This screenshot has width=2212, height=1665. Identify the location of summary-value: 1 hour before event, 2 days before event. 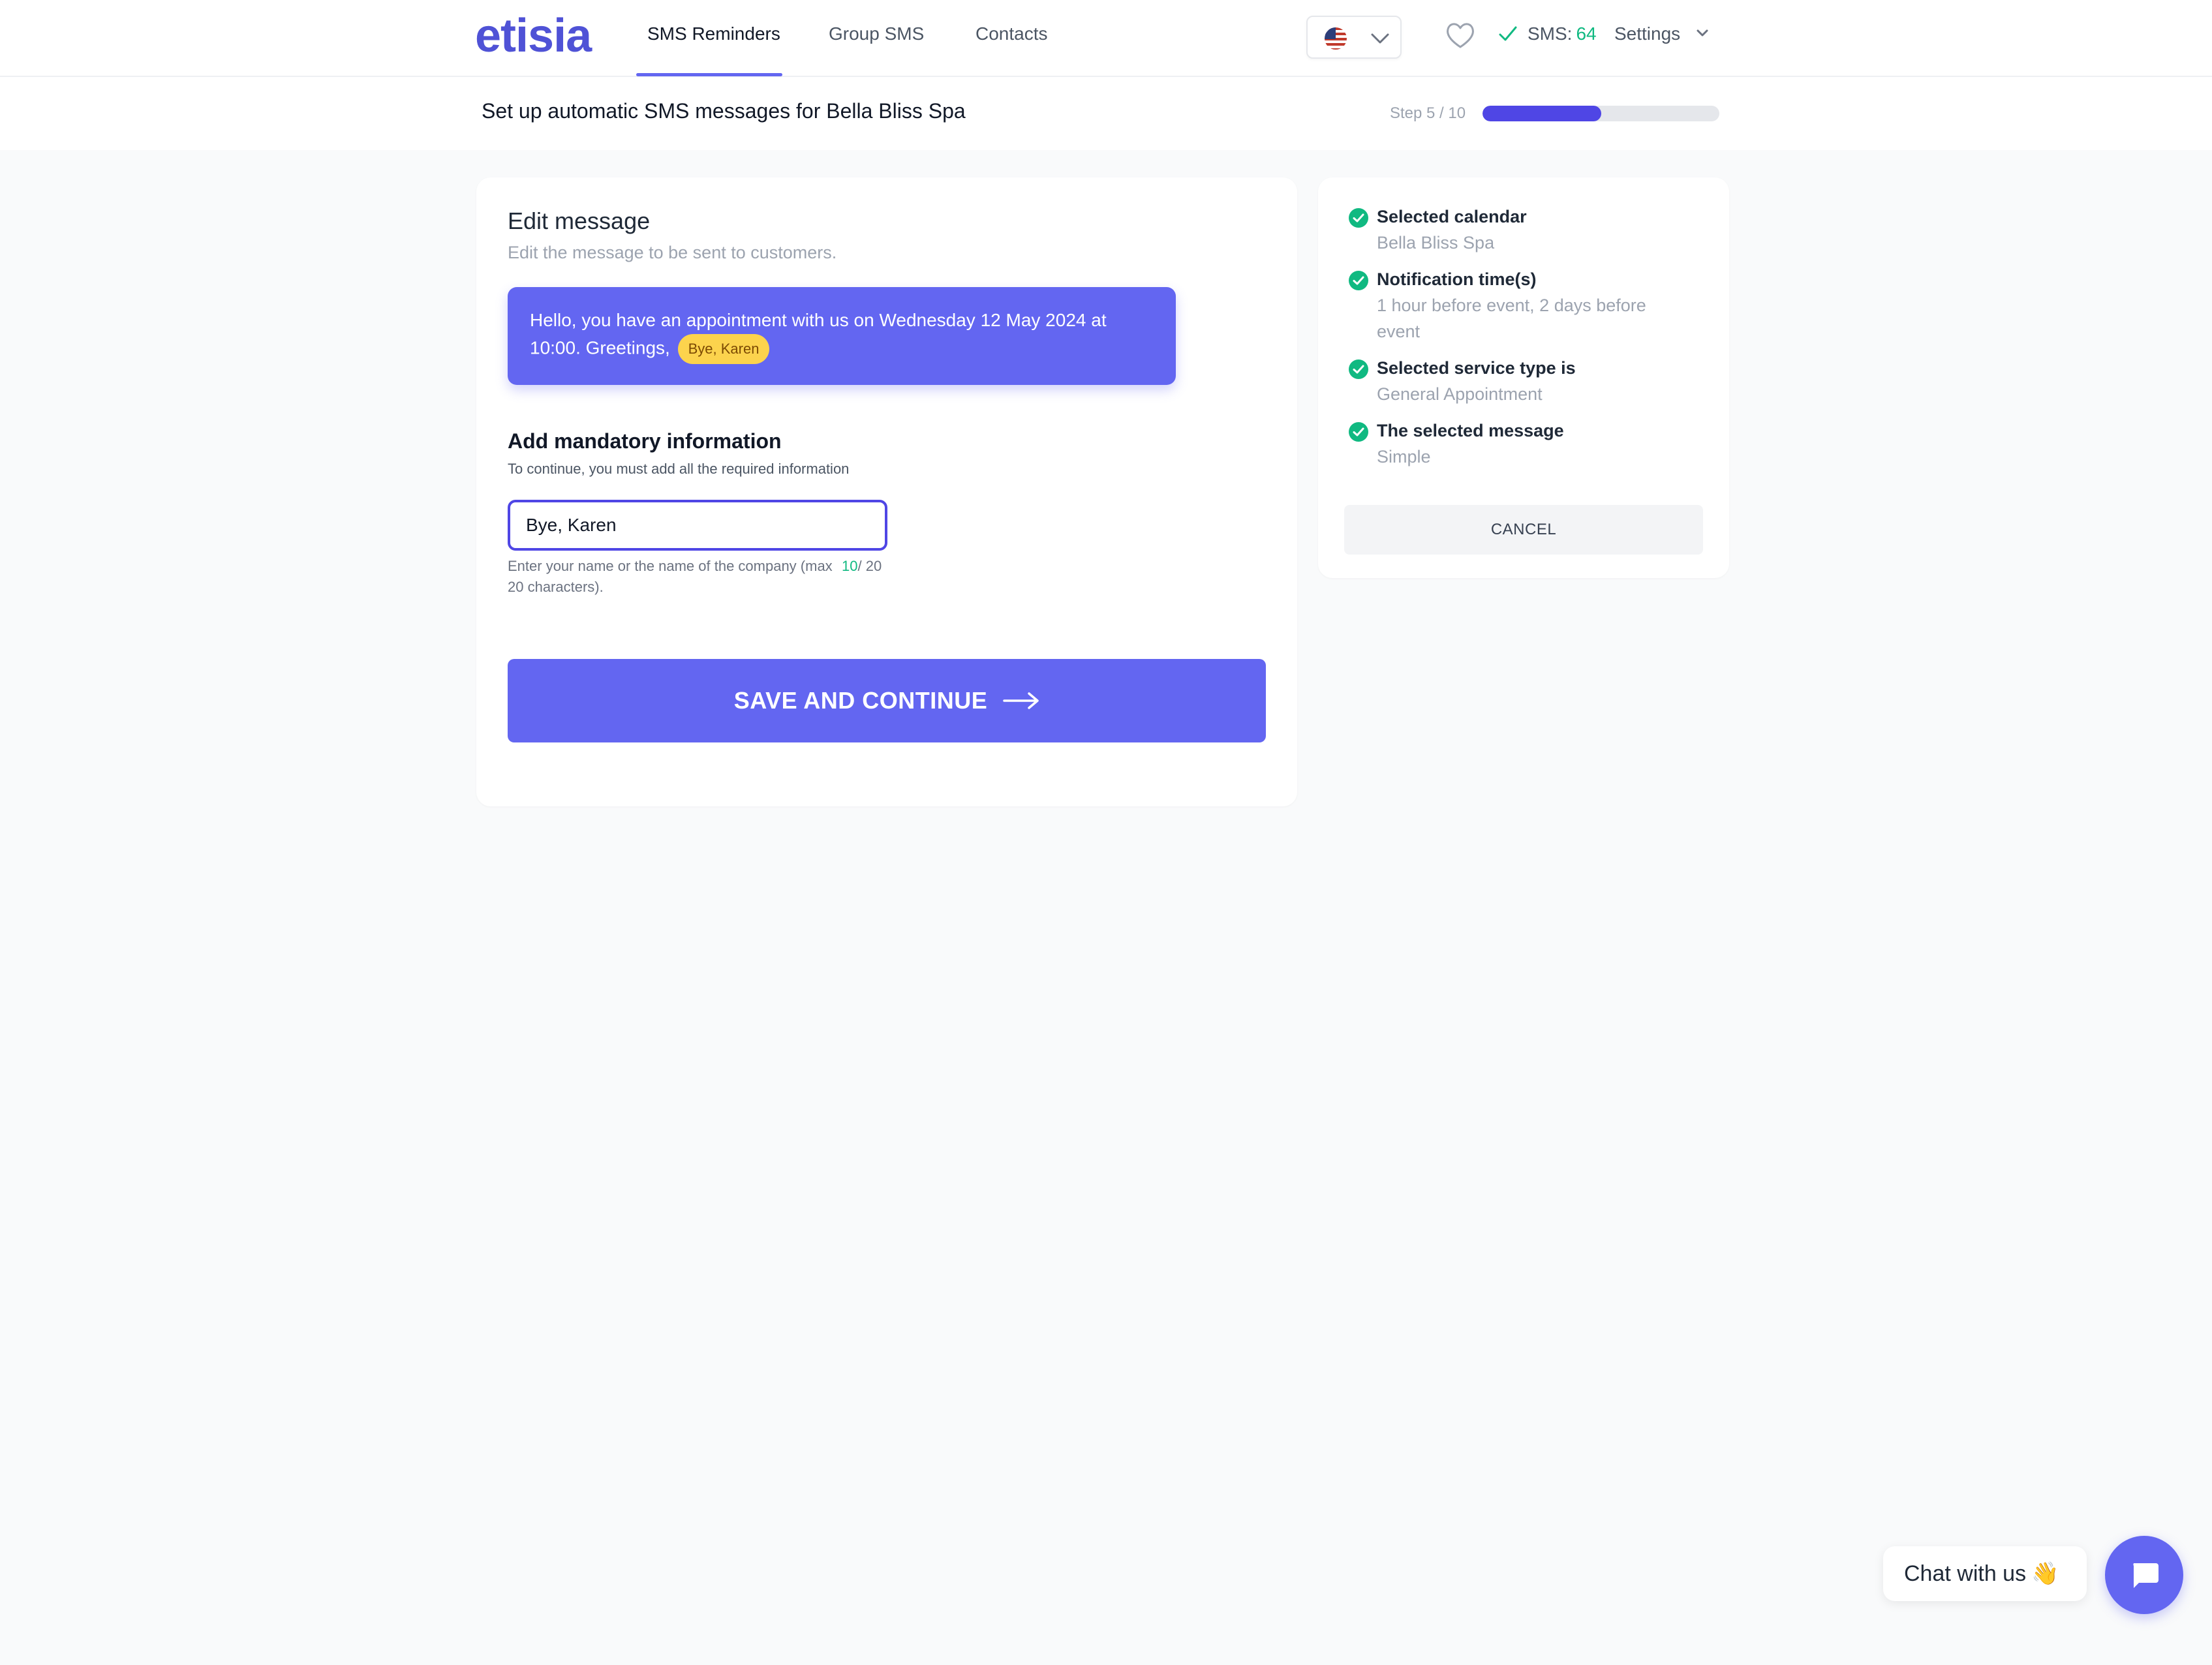
(1511, 318).